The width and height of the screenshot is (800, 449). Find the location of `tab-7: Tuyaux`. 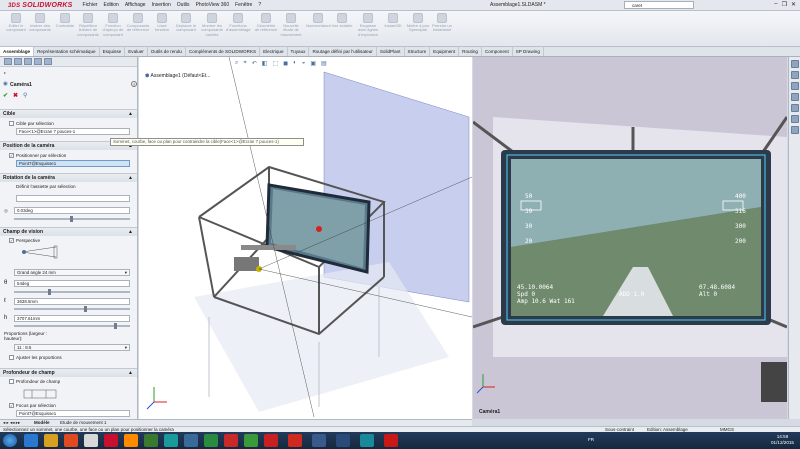

tab-7: Tuyaux is located at coordinates (299, 51).